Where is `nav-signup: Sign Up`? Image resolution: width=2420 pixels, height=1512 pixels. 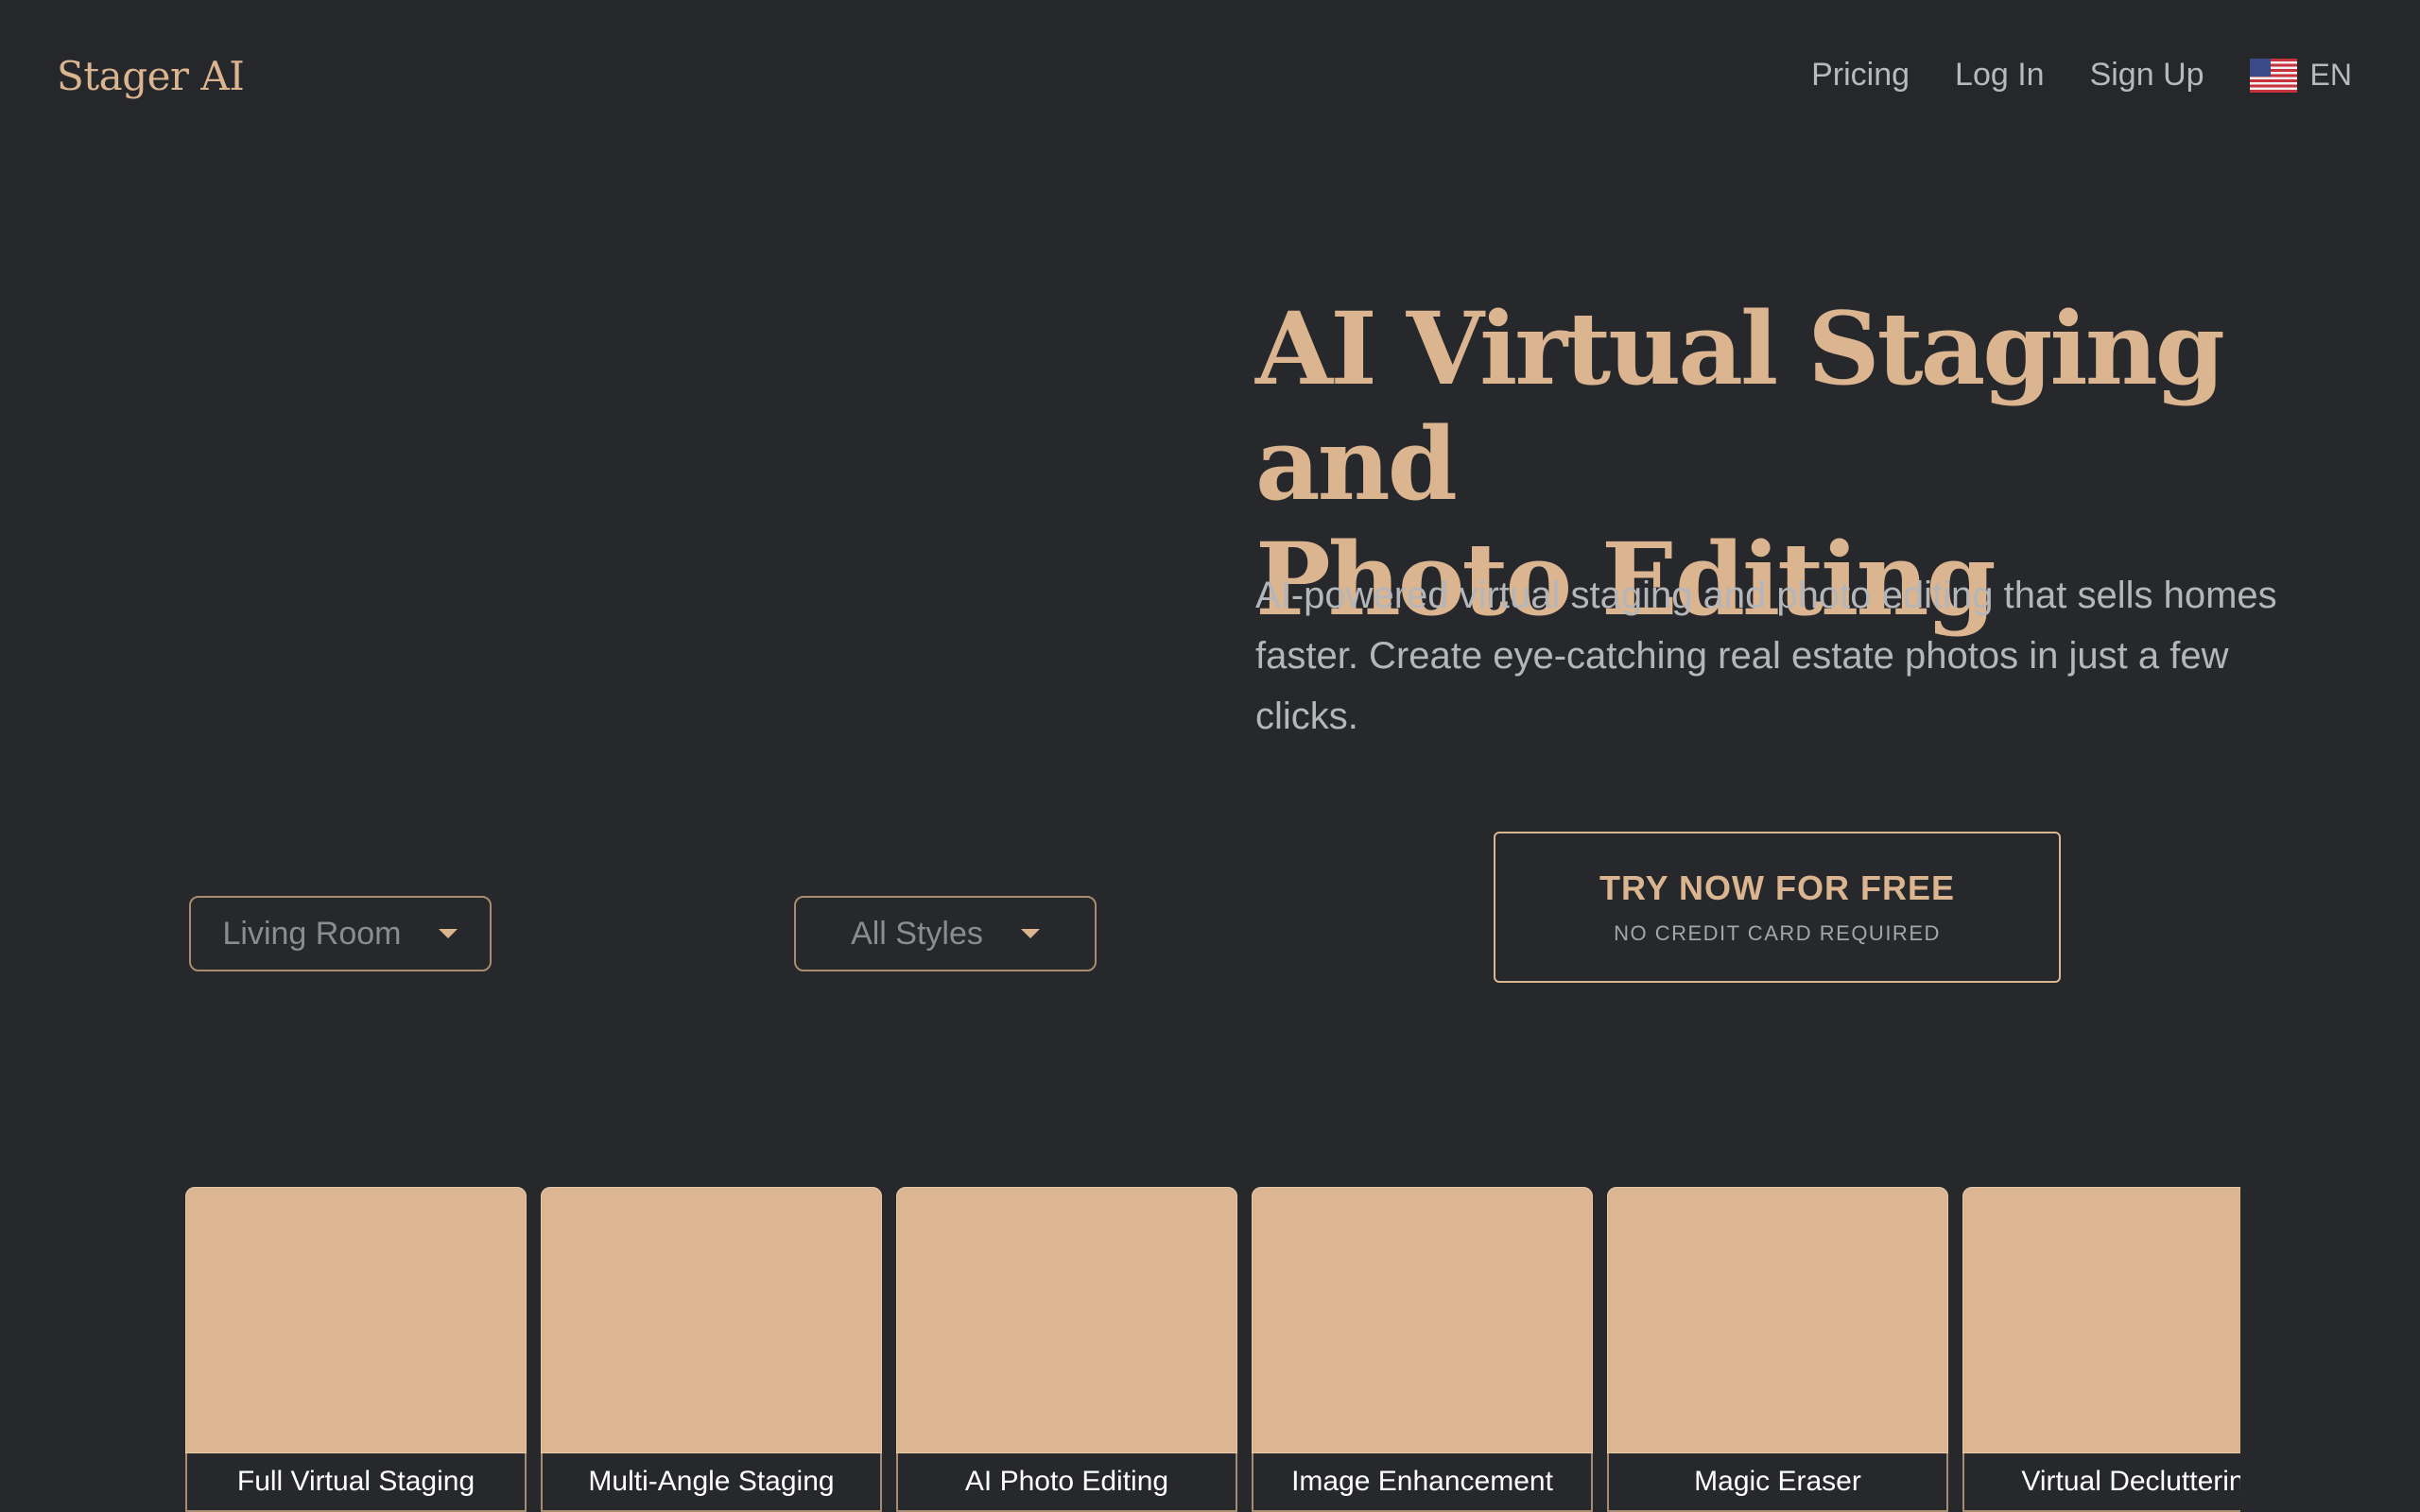 nav-signup: Sign Up is located at coordinates (2147, 75).